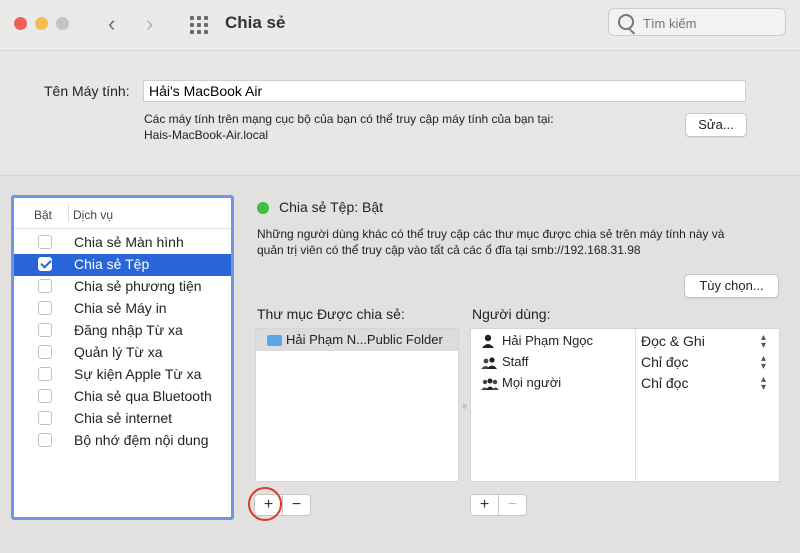  I want to click on computer-name-label: Tên Máy tính:, so click(87, 91).